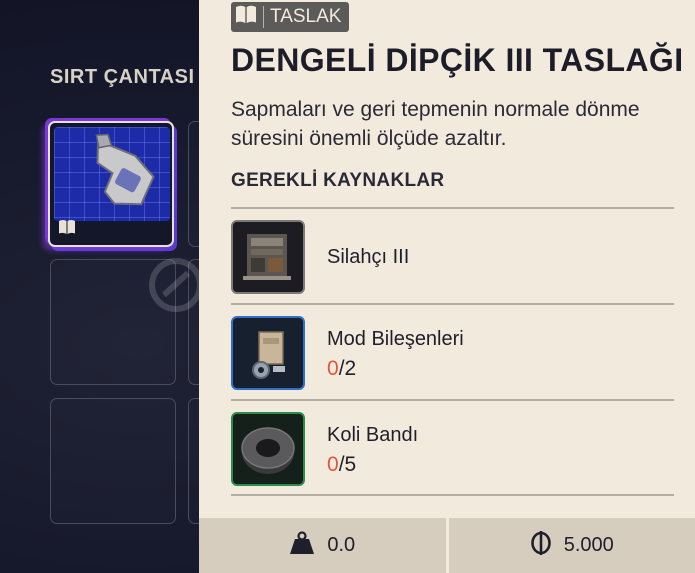 The width and height of the screenshot is (695, 573). I want to click on stabilizer-stock-blueprint-art, so click(112, 174).